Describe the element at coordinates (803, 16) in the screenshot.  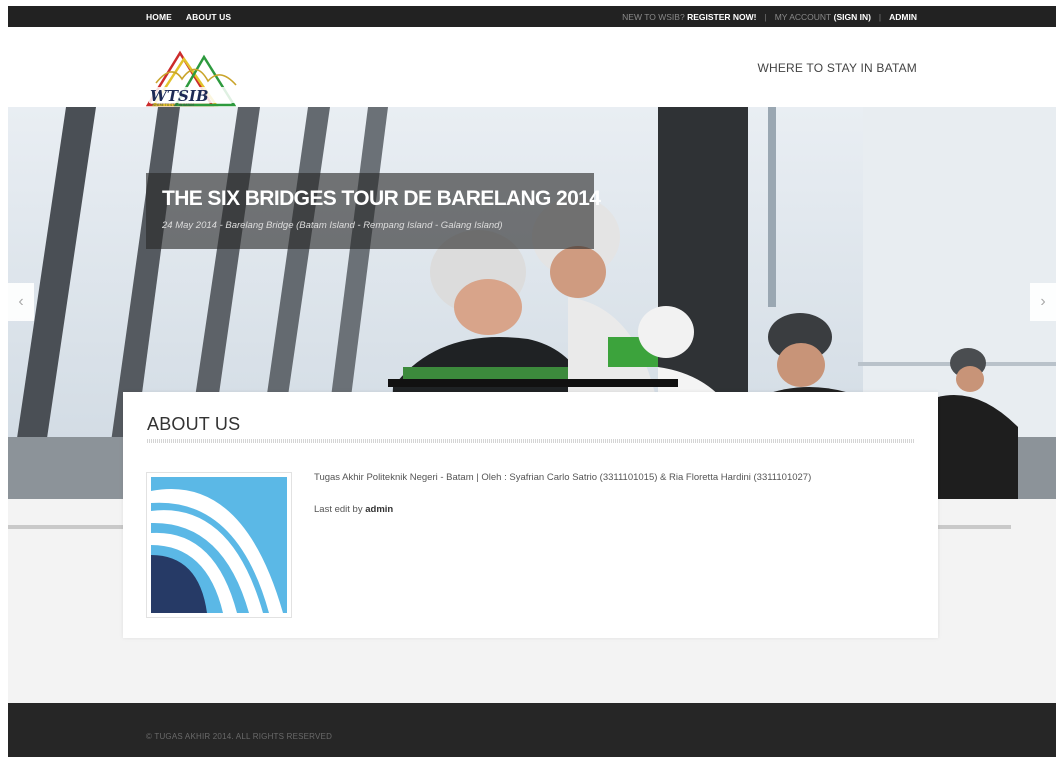
I see `account-prefix: MY ACCOUNT` at that location.